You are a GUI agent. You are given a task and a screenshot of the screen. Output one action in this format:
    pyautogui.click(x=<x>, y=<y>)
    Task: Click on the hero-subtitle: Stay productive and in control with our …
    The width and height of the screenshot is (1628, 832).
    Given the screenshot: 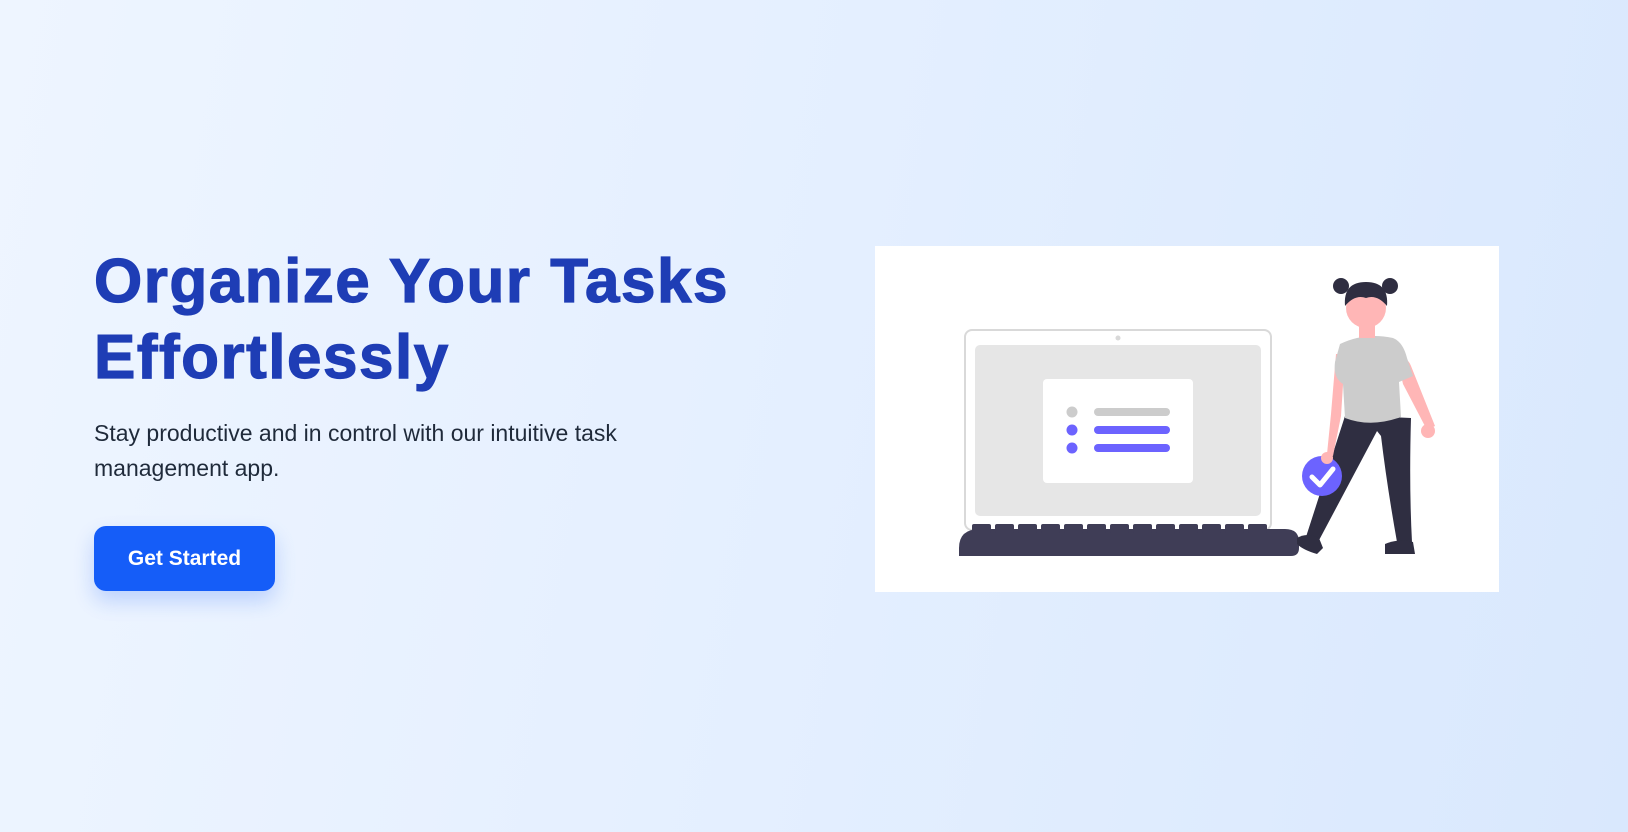 What is the action you would take?
    pyautogui.click(x=355, y=450)
    